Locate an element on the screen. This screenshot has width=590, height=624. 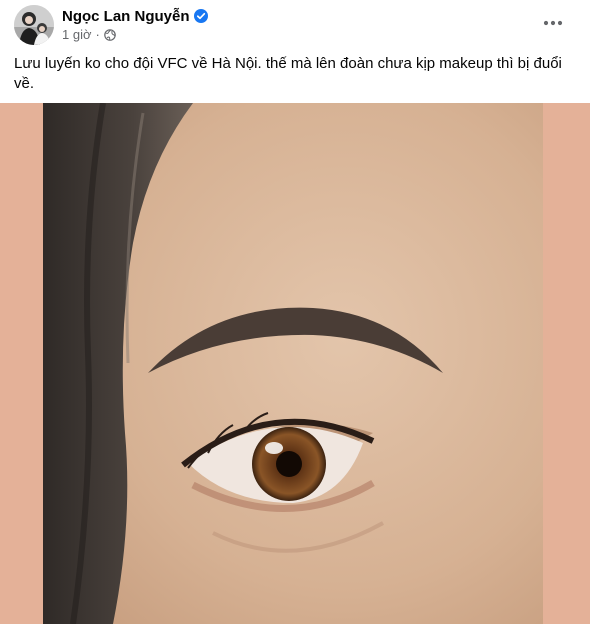
globe-icon is located at coordinates (110, 34).